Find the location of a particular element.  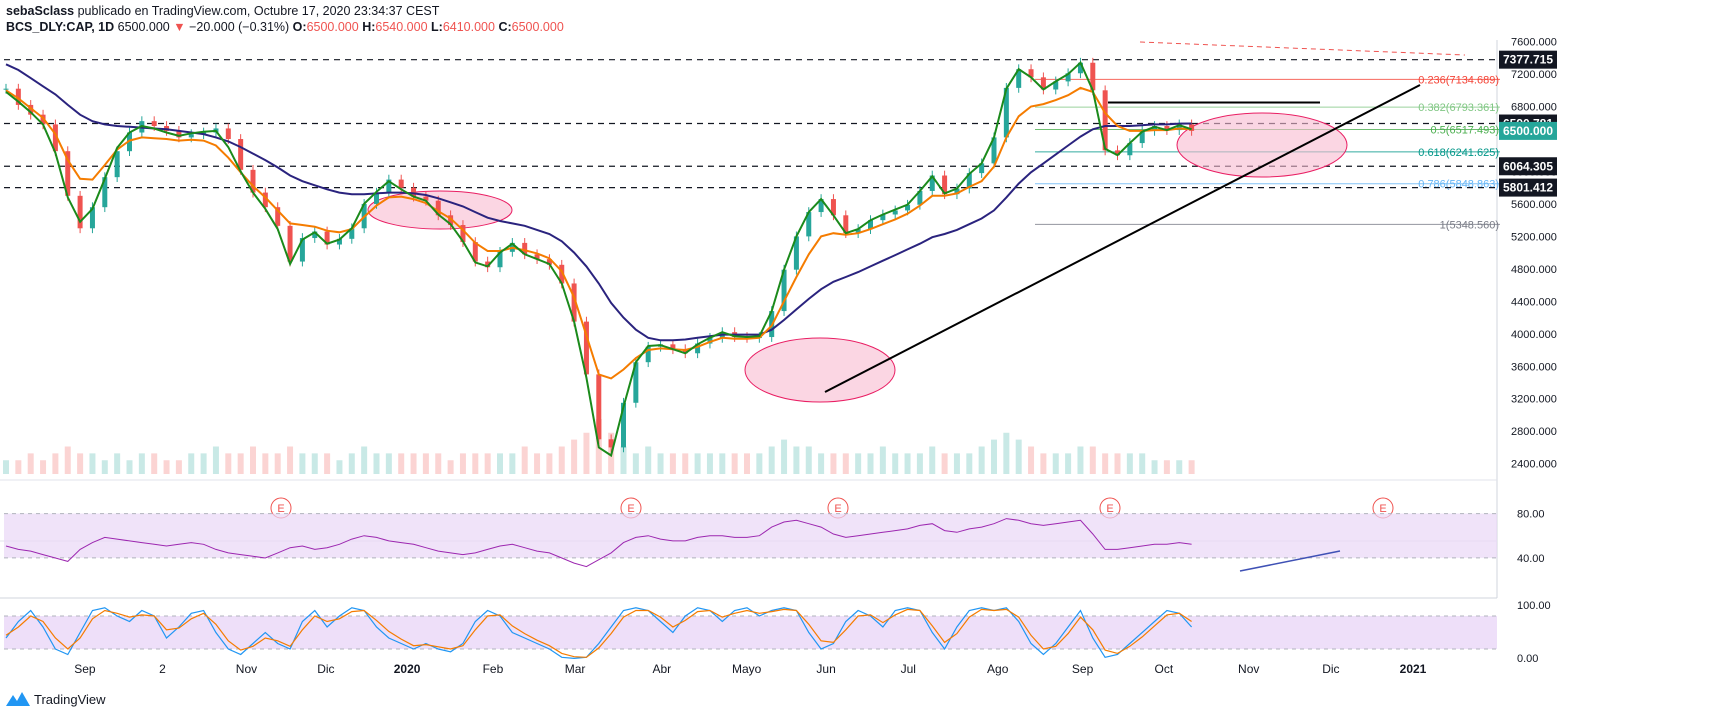

price-tag-label: 6064.305 is located at coordinates (1528, 166).